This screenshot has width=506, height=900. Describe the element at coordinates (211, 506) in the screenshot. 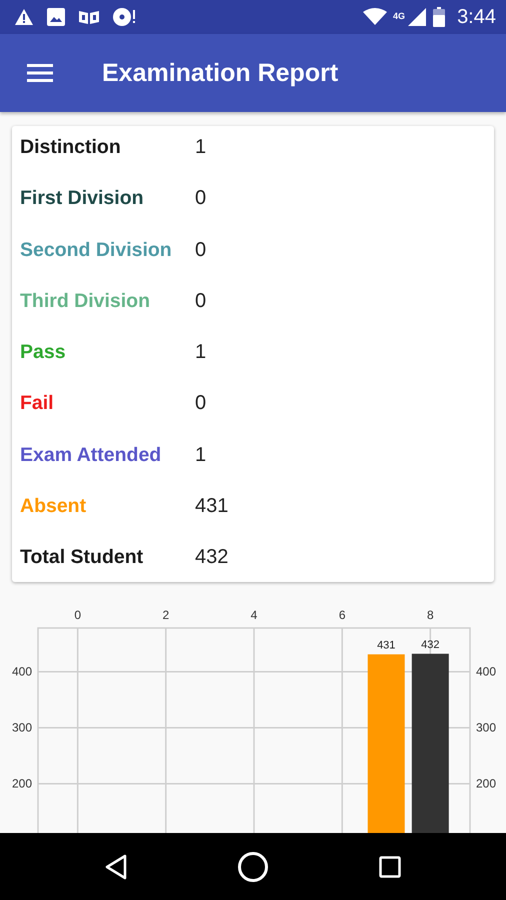

I see `summary-value: 431` at that location.